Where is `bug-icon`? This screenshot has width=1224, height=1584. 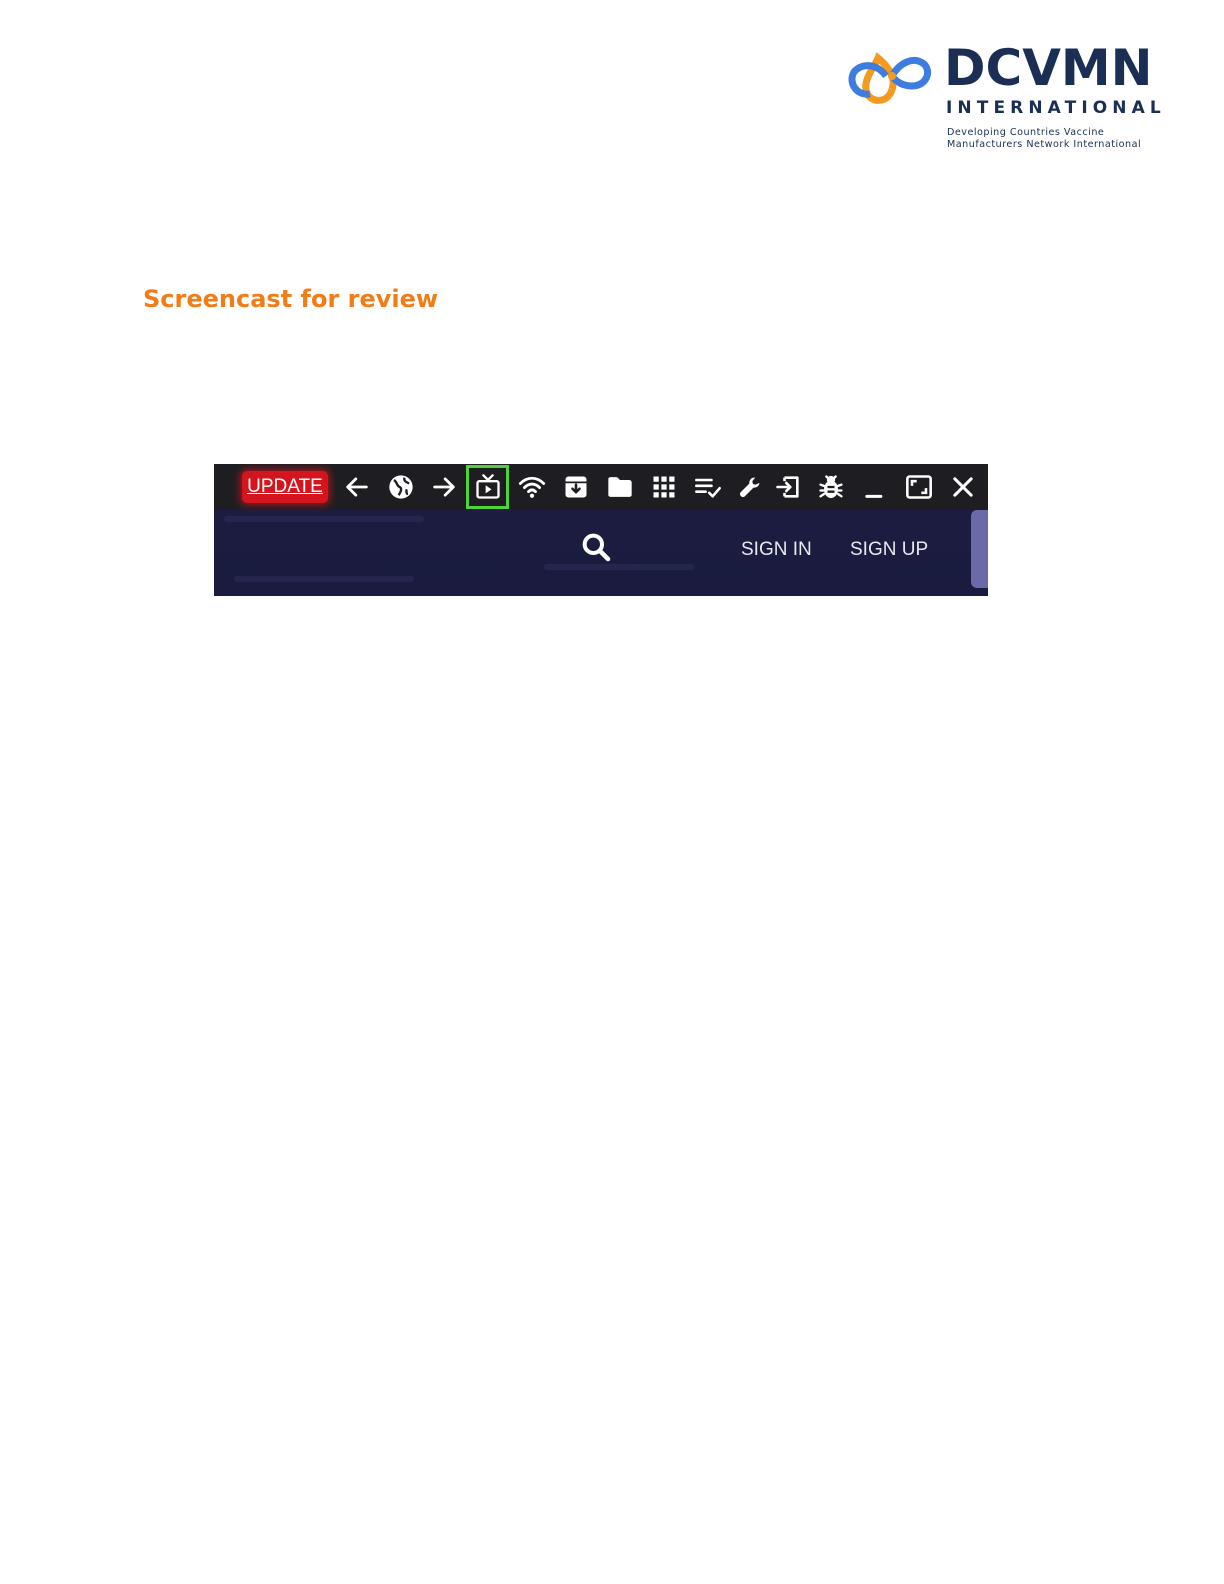
bug-icon is located at coordinates (831, 487).